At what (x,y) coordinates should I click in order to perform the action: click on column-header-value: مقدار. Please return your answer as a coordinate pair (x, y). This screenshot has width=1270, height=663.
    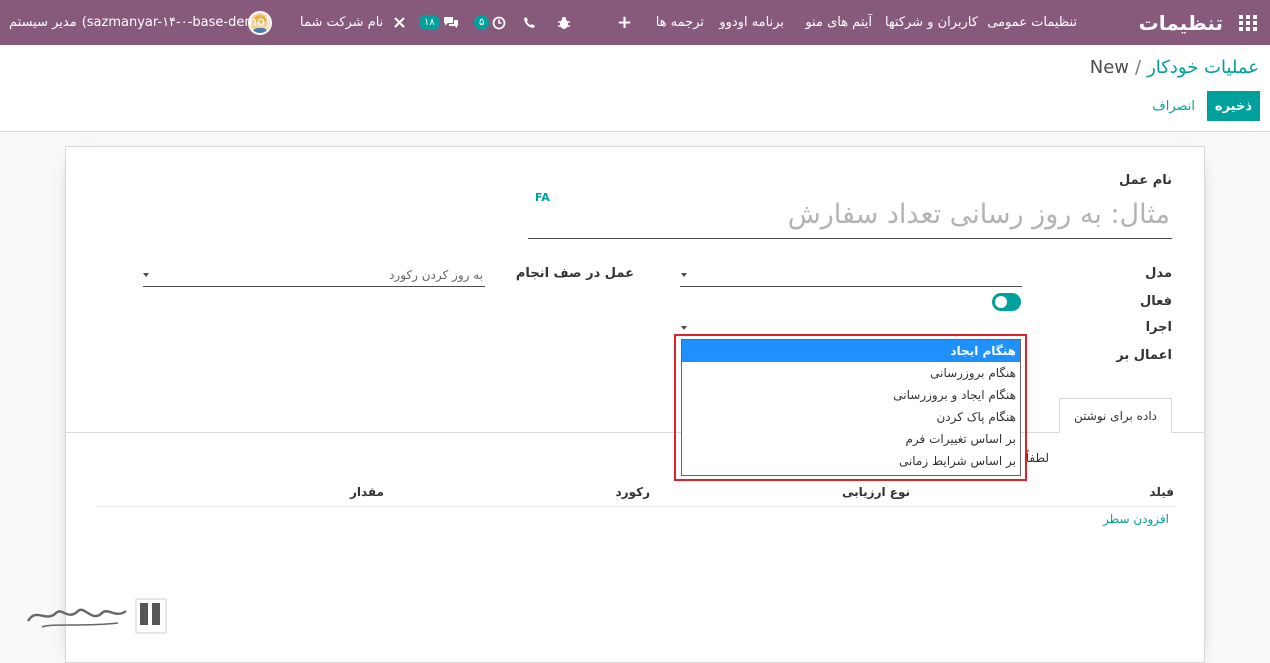
    Looking at the image, I should click on (367, 492).